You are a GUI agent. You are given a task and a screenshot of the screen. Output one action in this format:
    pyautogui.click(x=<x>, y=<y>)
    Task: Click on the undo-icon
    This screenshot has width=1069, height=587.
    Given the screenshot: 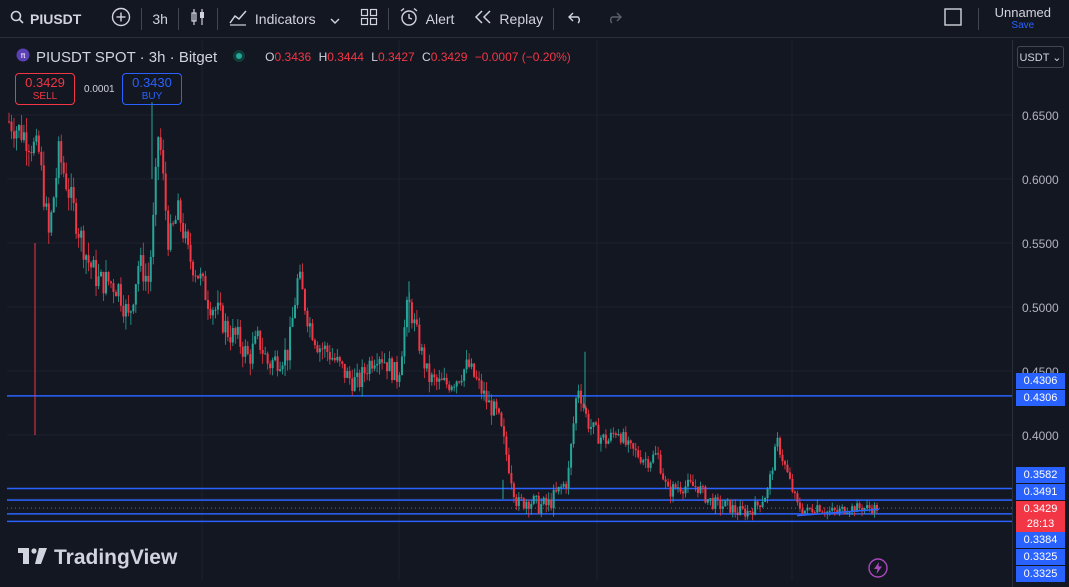 What is the action you would take?
    pyautogui.click(x=576, y=19)
    